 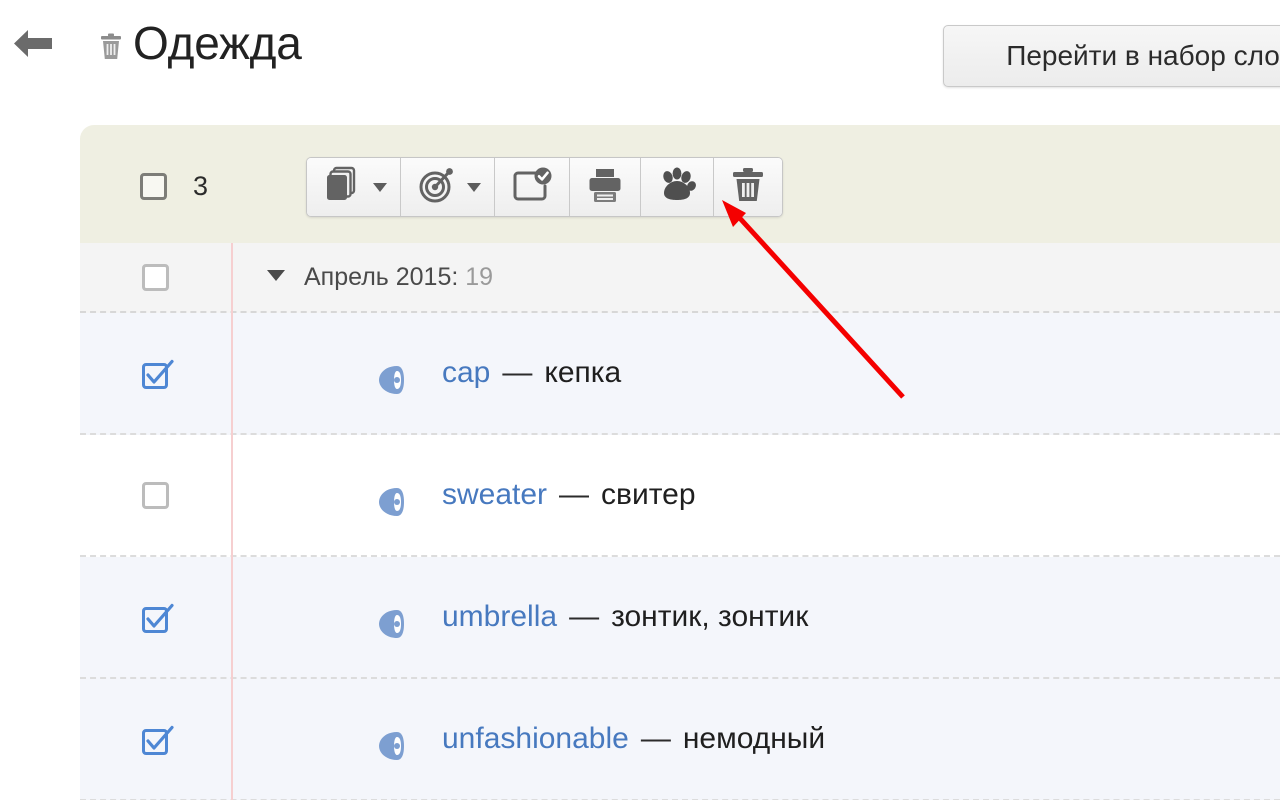 I want to click on table-row: cap — кепка, so click(x=680, y=374).